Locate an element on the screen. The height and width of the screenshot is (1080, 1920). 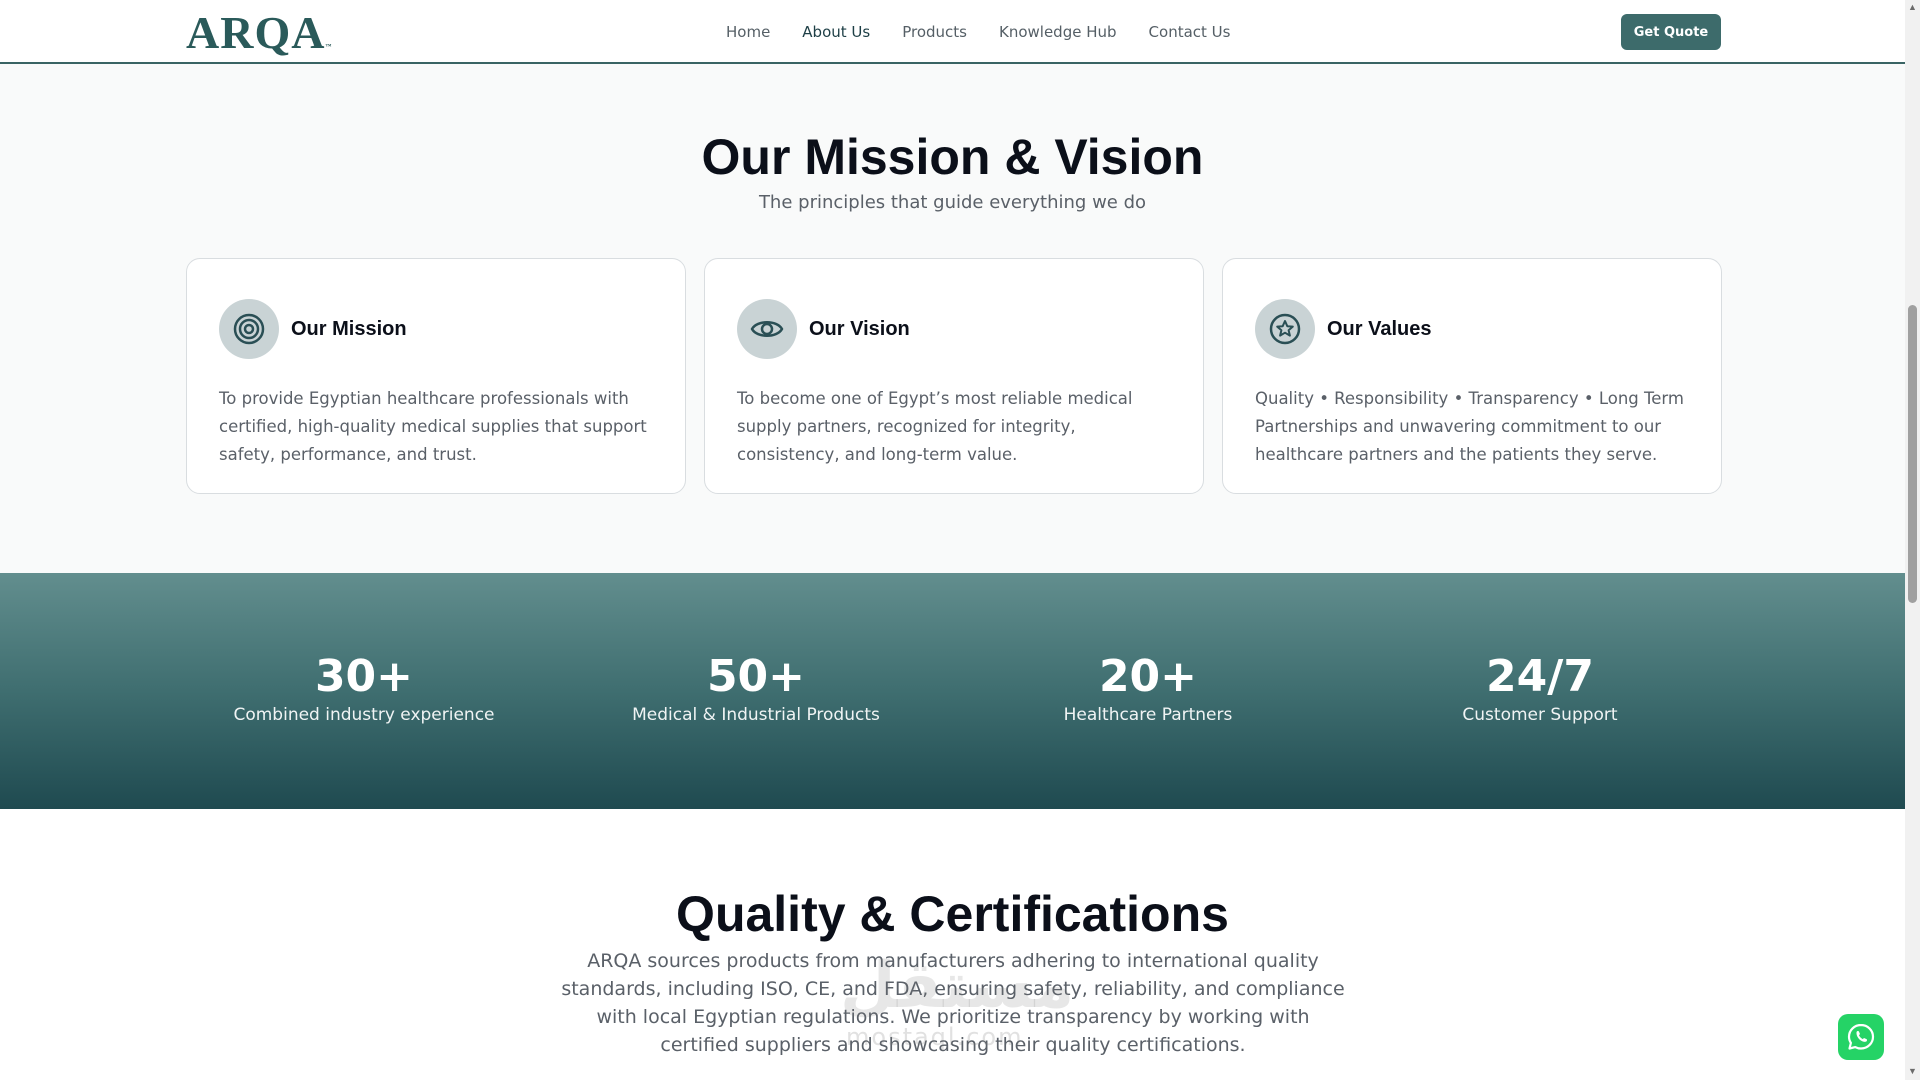
stat-item: 24/7 Customer Support is located at coordinates (1540, 688).